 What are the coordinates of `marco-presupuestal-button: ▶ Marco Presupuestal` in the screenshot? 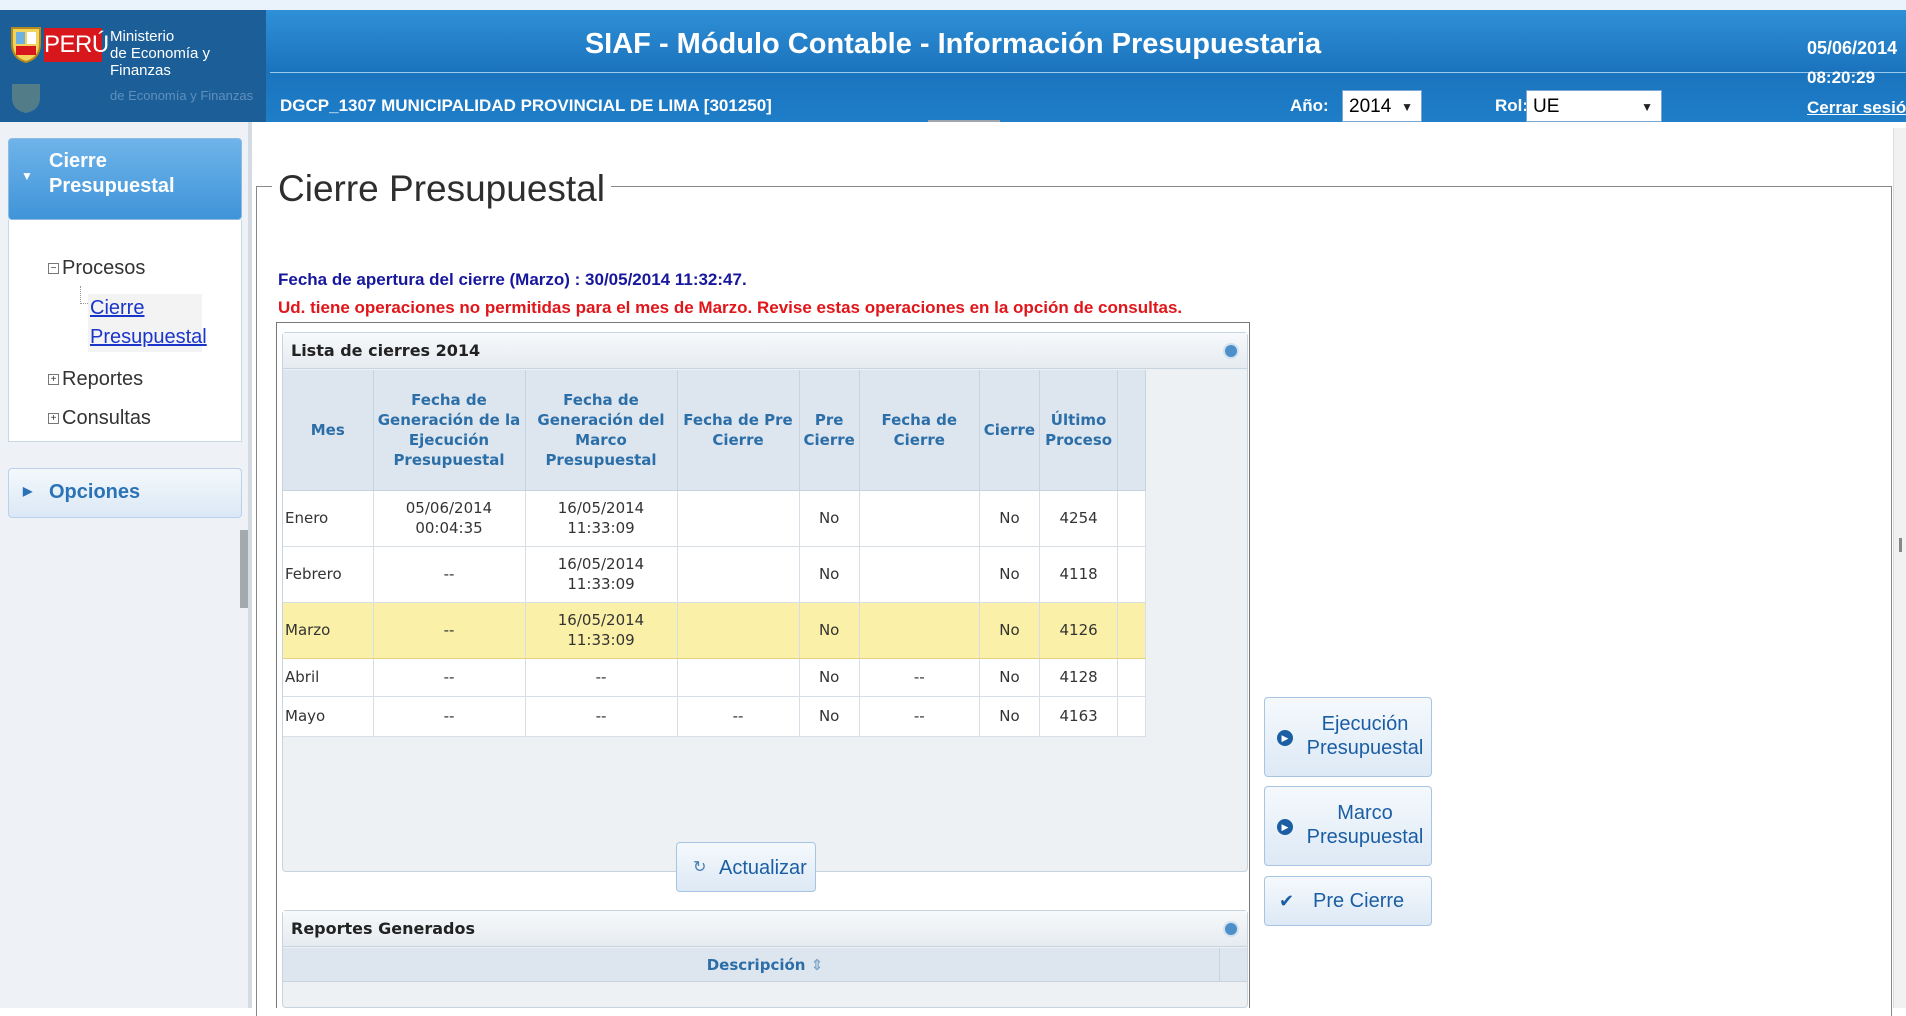 It's located at (1348, 826).